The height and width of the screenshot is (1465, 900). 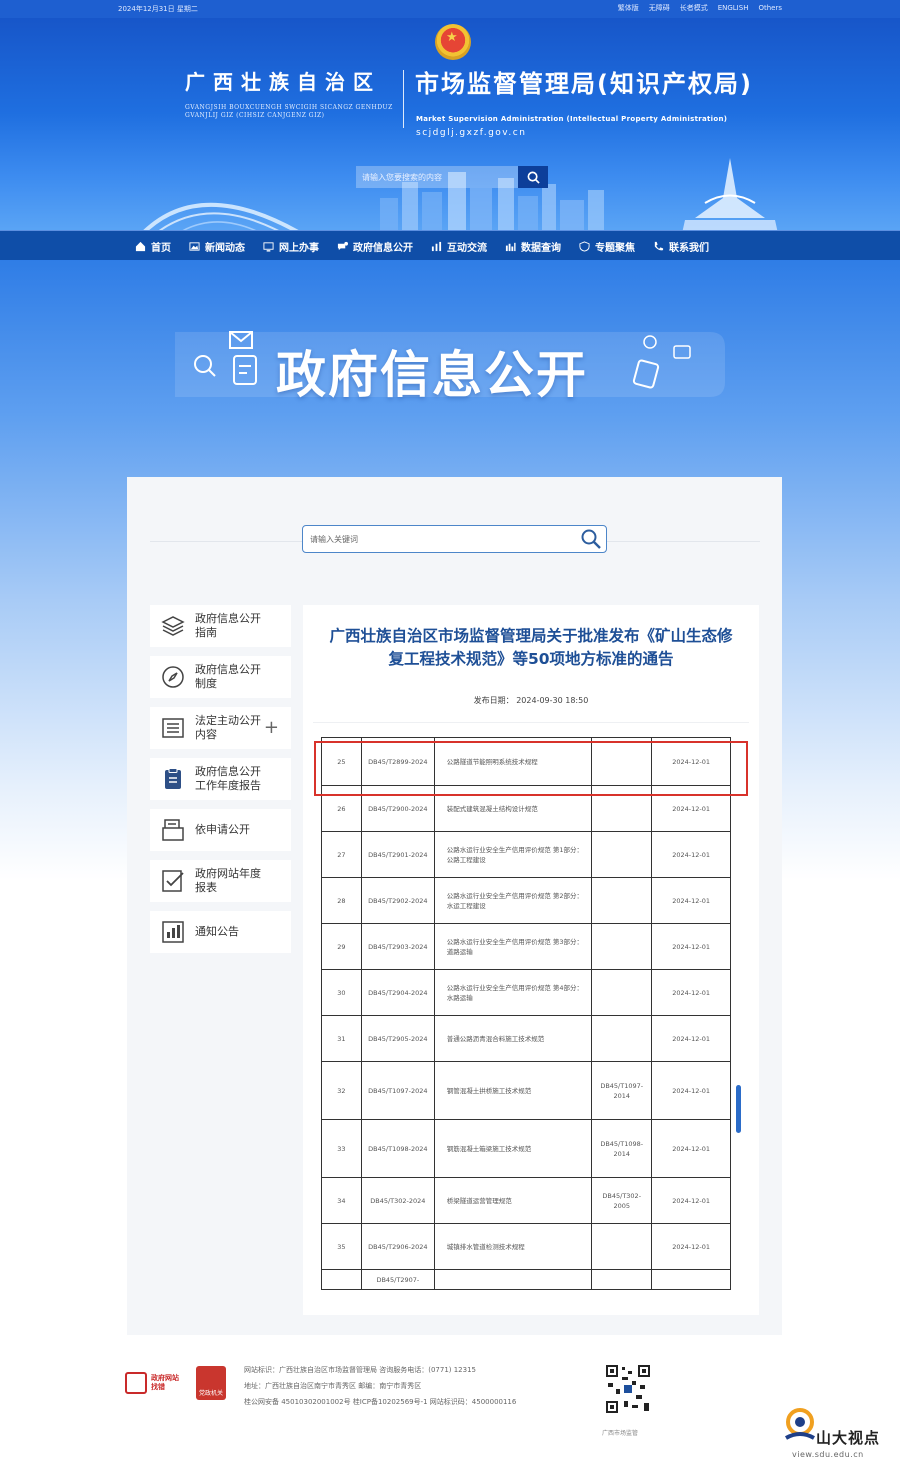 I want to click on report-icon, so click(x=173, y=932).